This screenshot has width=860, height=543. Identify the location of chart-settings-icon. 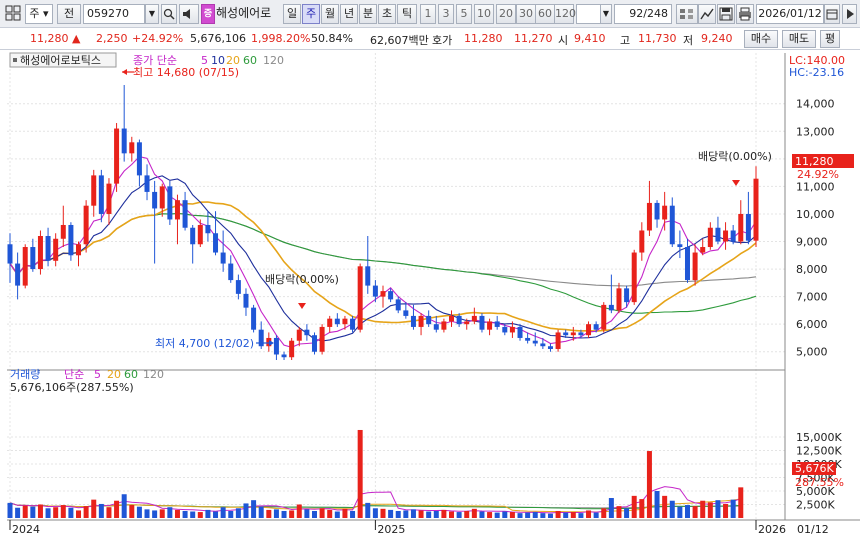
(687, 14).